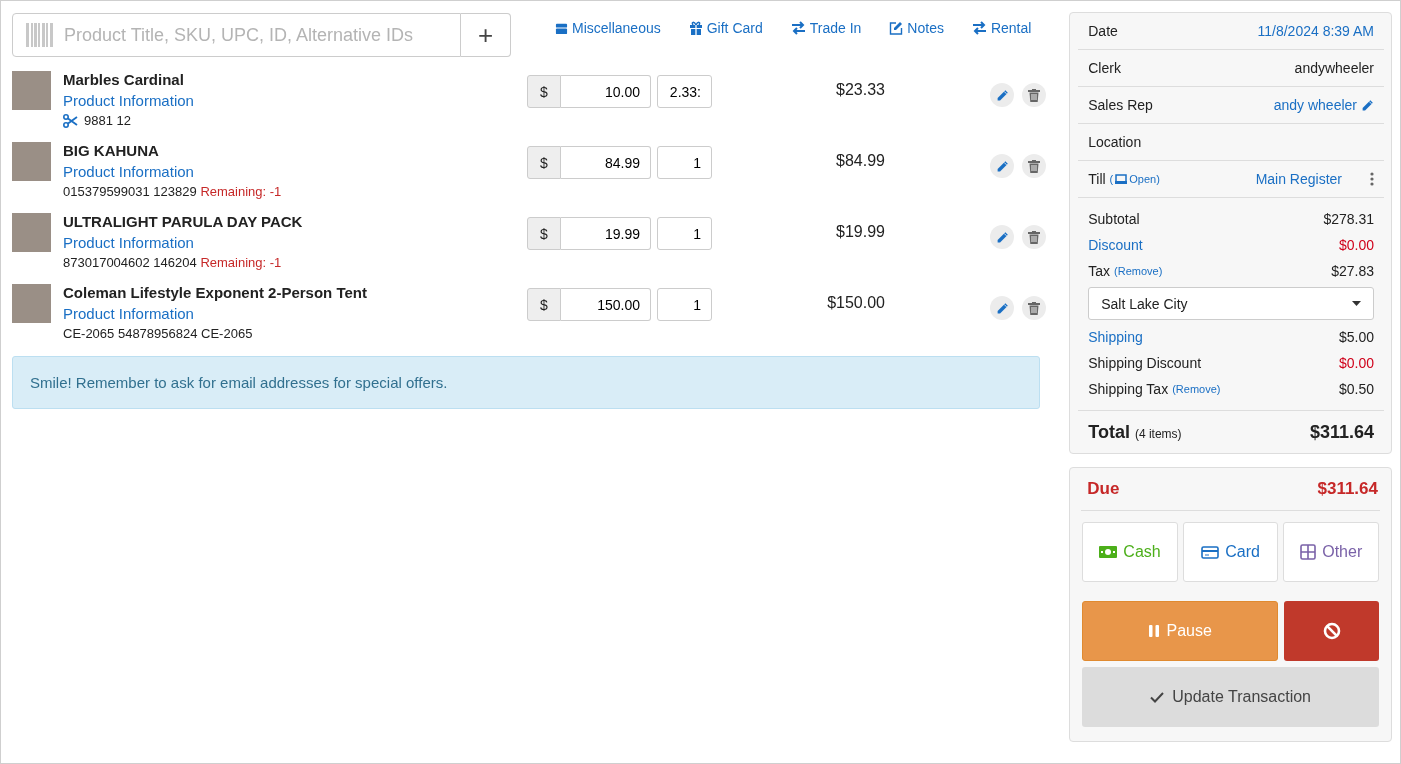 The width and height of the screenshot is (1401, 764). Describe the element at coordinates (1097, 179) in the screenshot. I see `info-label: Till` at that location.